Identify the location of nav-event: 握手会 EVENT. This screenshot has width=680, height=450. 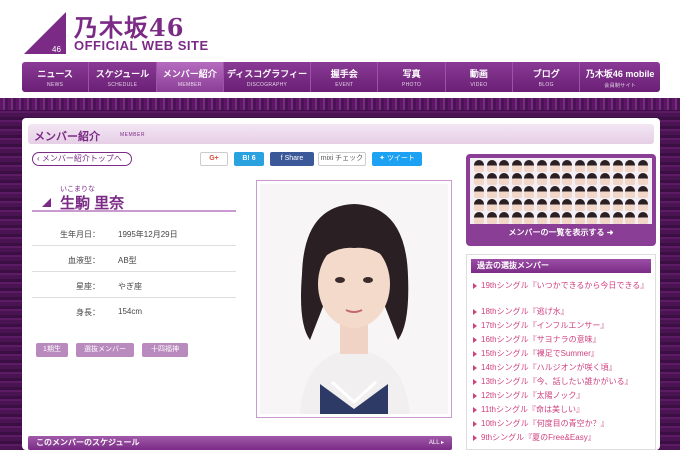
(345, 77).